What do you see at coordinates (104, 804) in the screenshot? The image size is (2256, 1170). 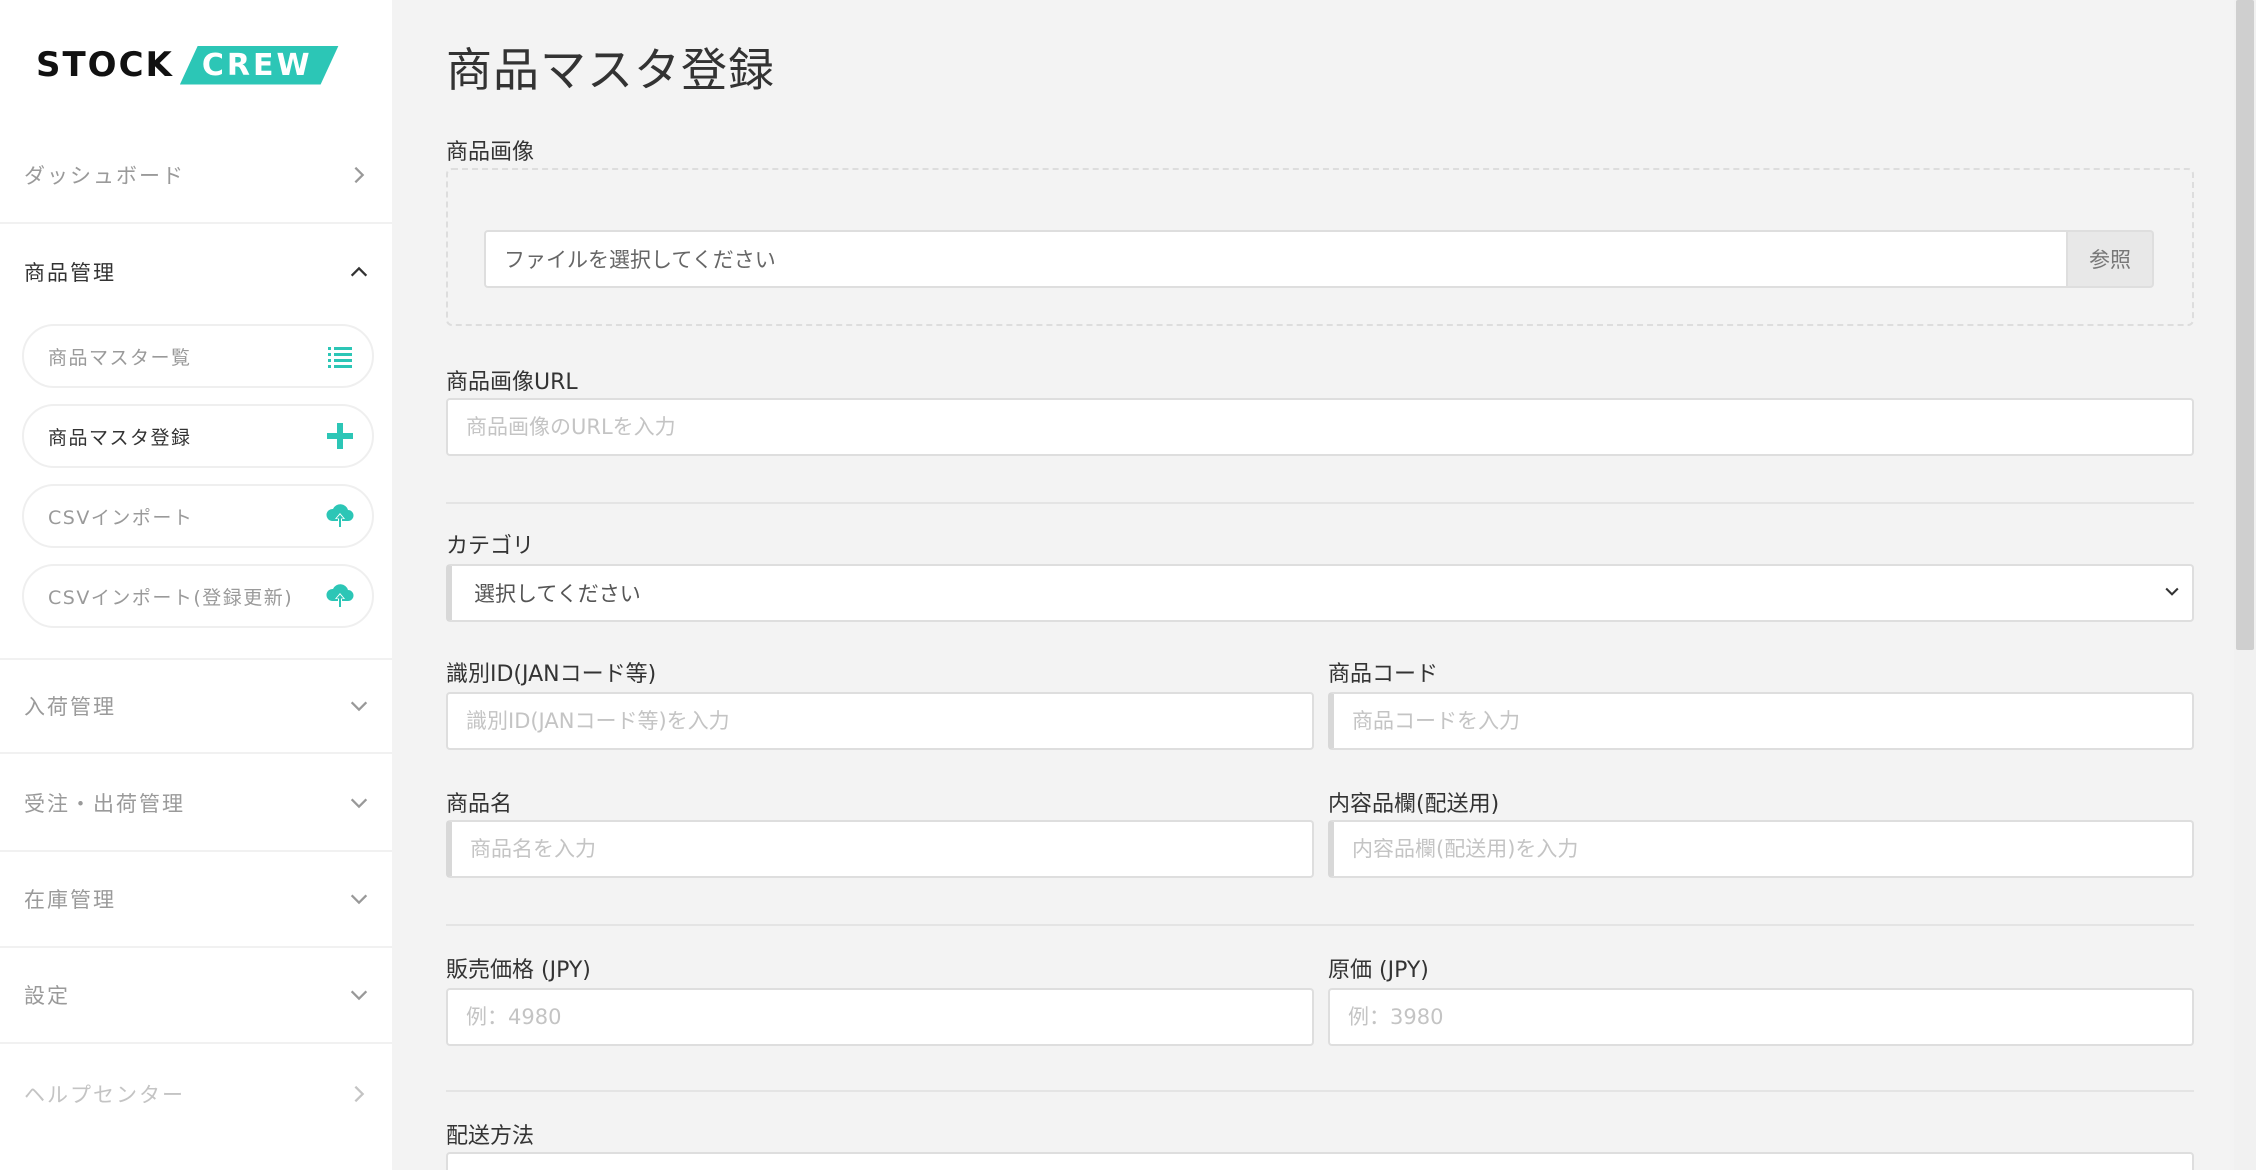 I see `sidebar-item-label: 受注・出荷管理` at bounding box center [104, 804].